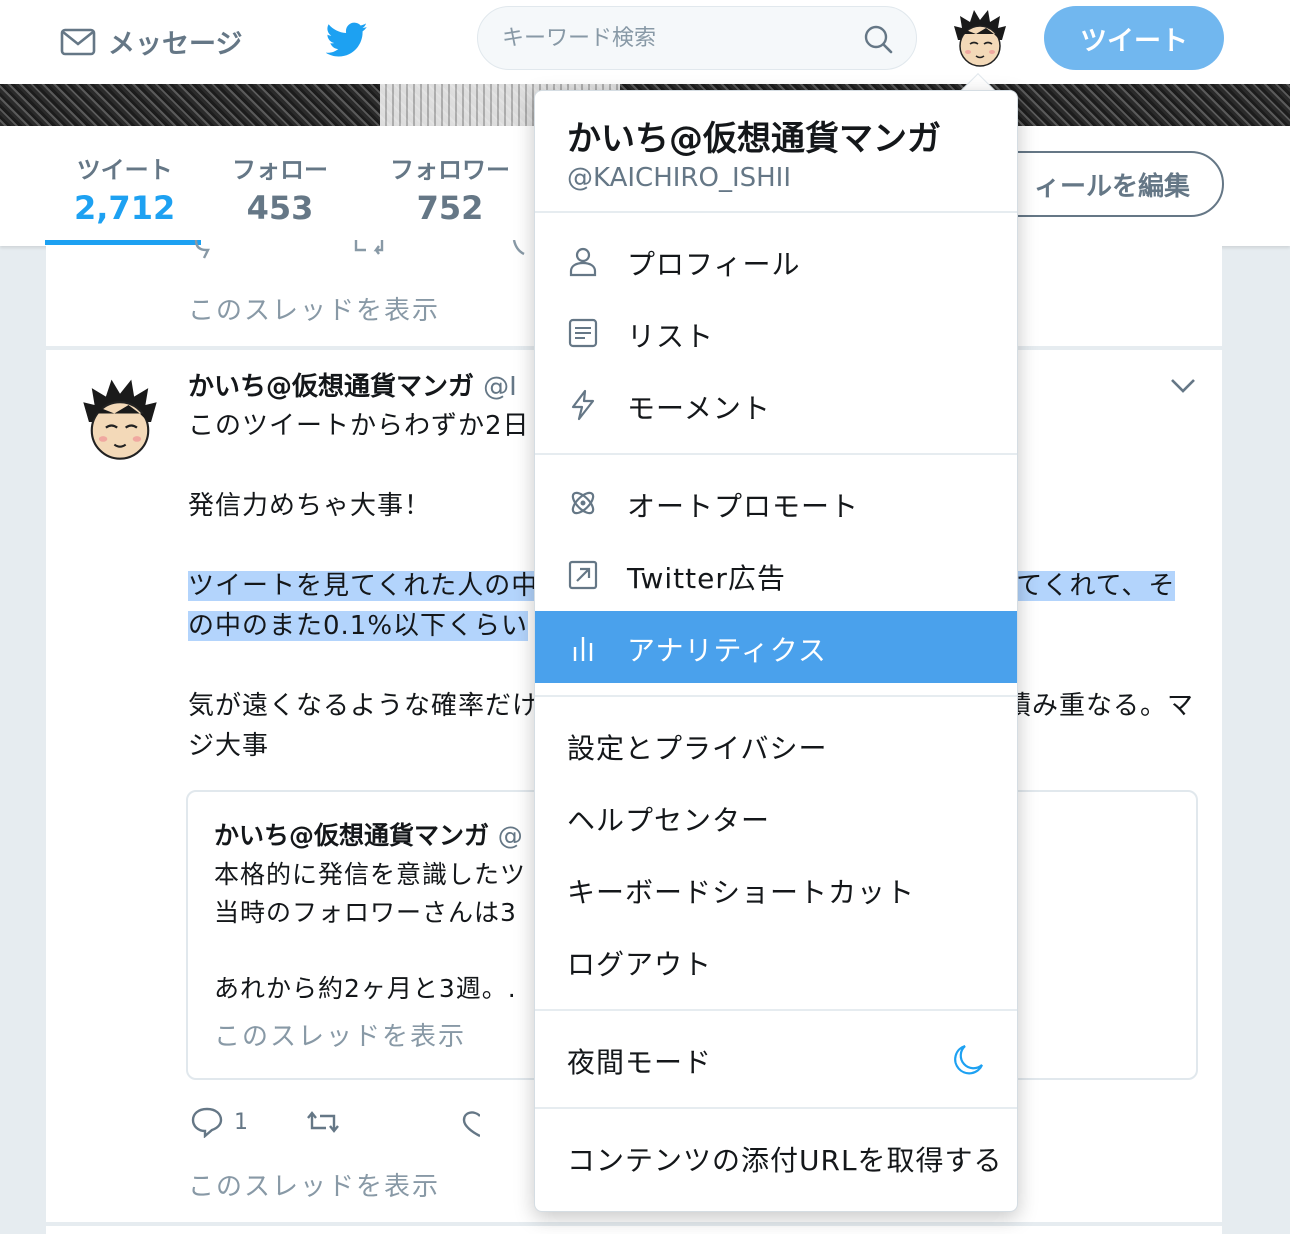  I want to click on quoted-author-handle: @, so click(510, 835).